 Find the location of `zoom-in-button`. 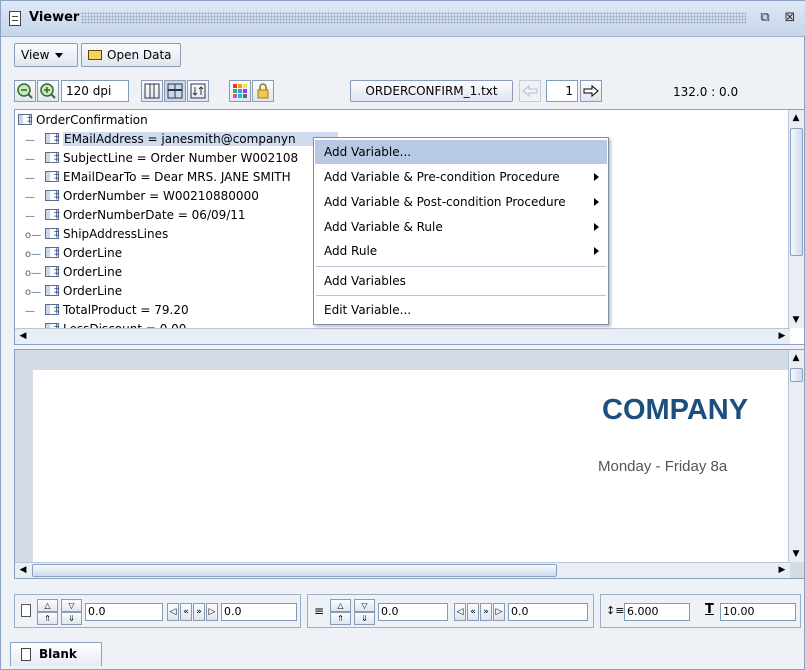

zoom-in-button is located at coordinates (48, 91).